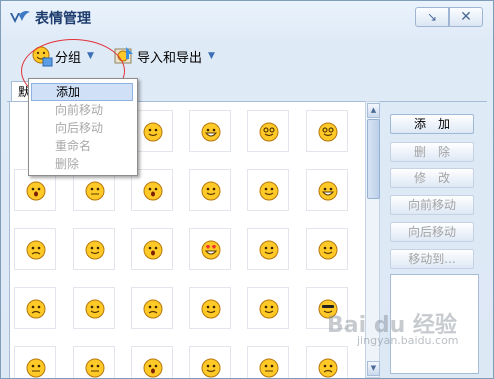 The height and width of the screenshot is (379, 494). I want to click on sweat-emoticon-icon, so click(269, 250).